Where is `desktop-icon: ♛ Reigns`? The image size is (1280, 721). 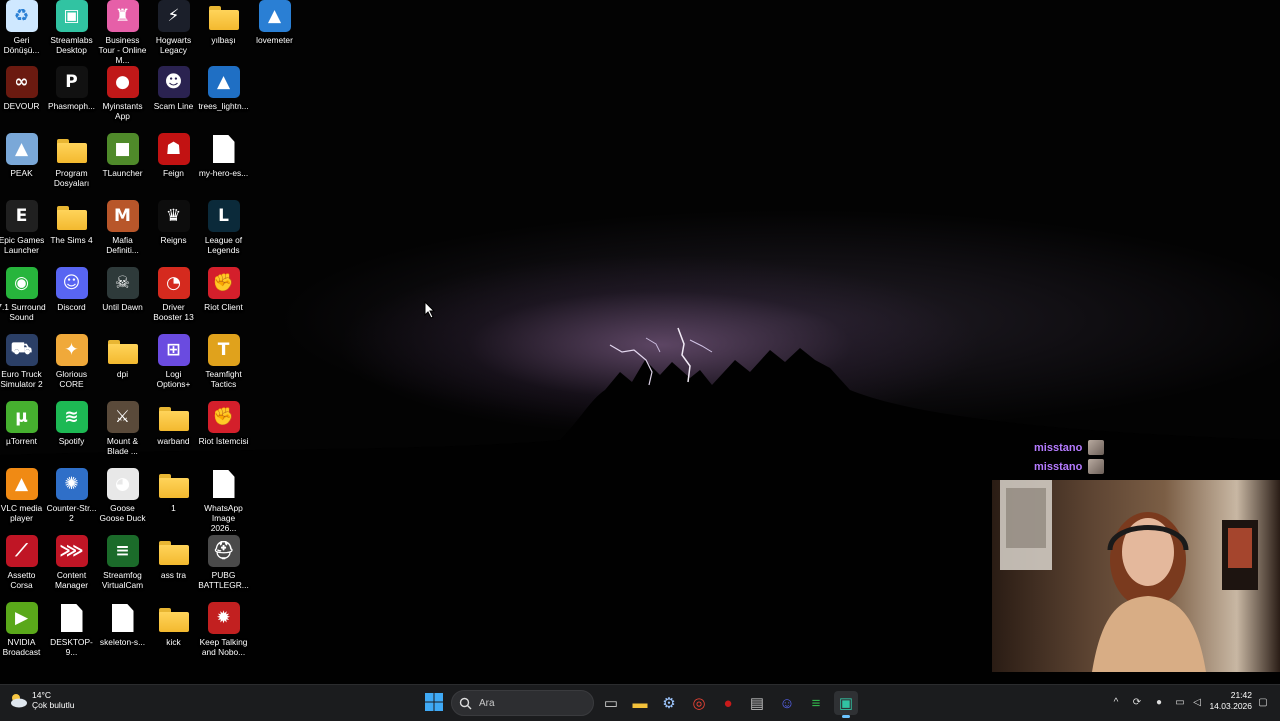 desktop-icon: ♛ Reigns is located at coordinates (173, 222).